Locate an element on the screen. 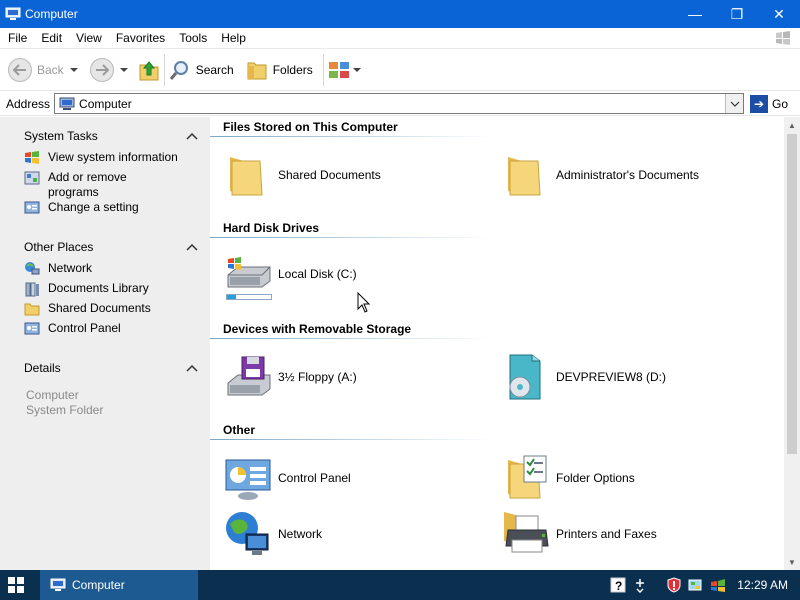 This screenshot has height=600, width=800. place-label: Documents Library is located at coordinates (98, 288).